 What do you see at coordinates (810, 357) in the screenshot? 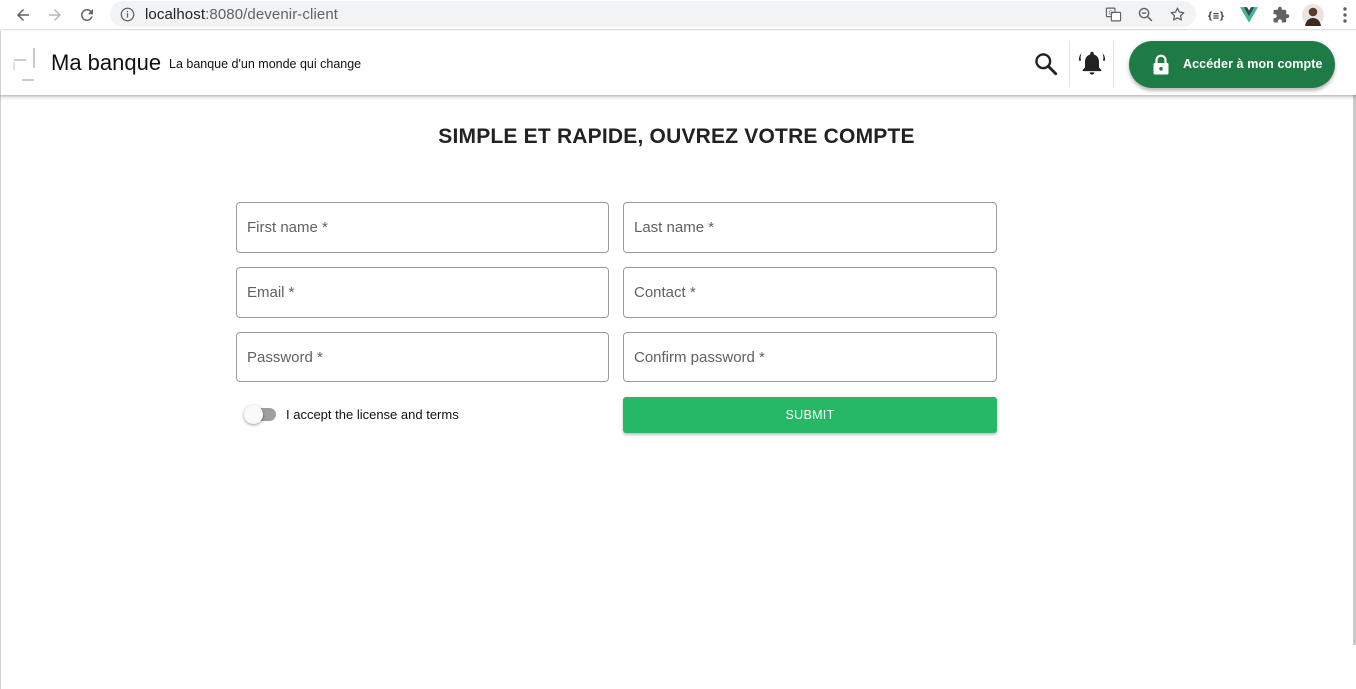
I see `confirm-password-field: Confirm password *` at bounding box center [810, 357].